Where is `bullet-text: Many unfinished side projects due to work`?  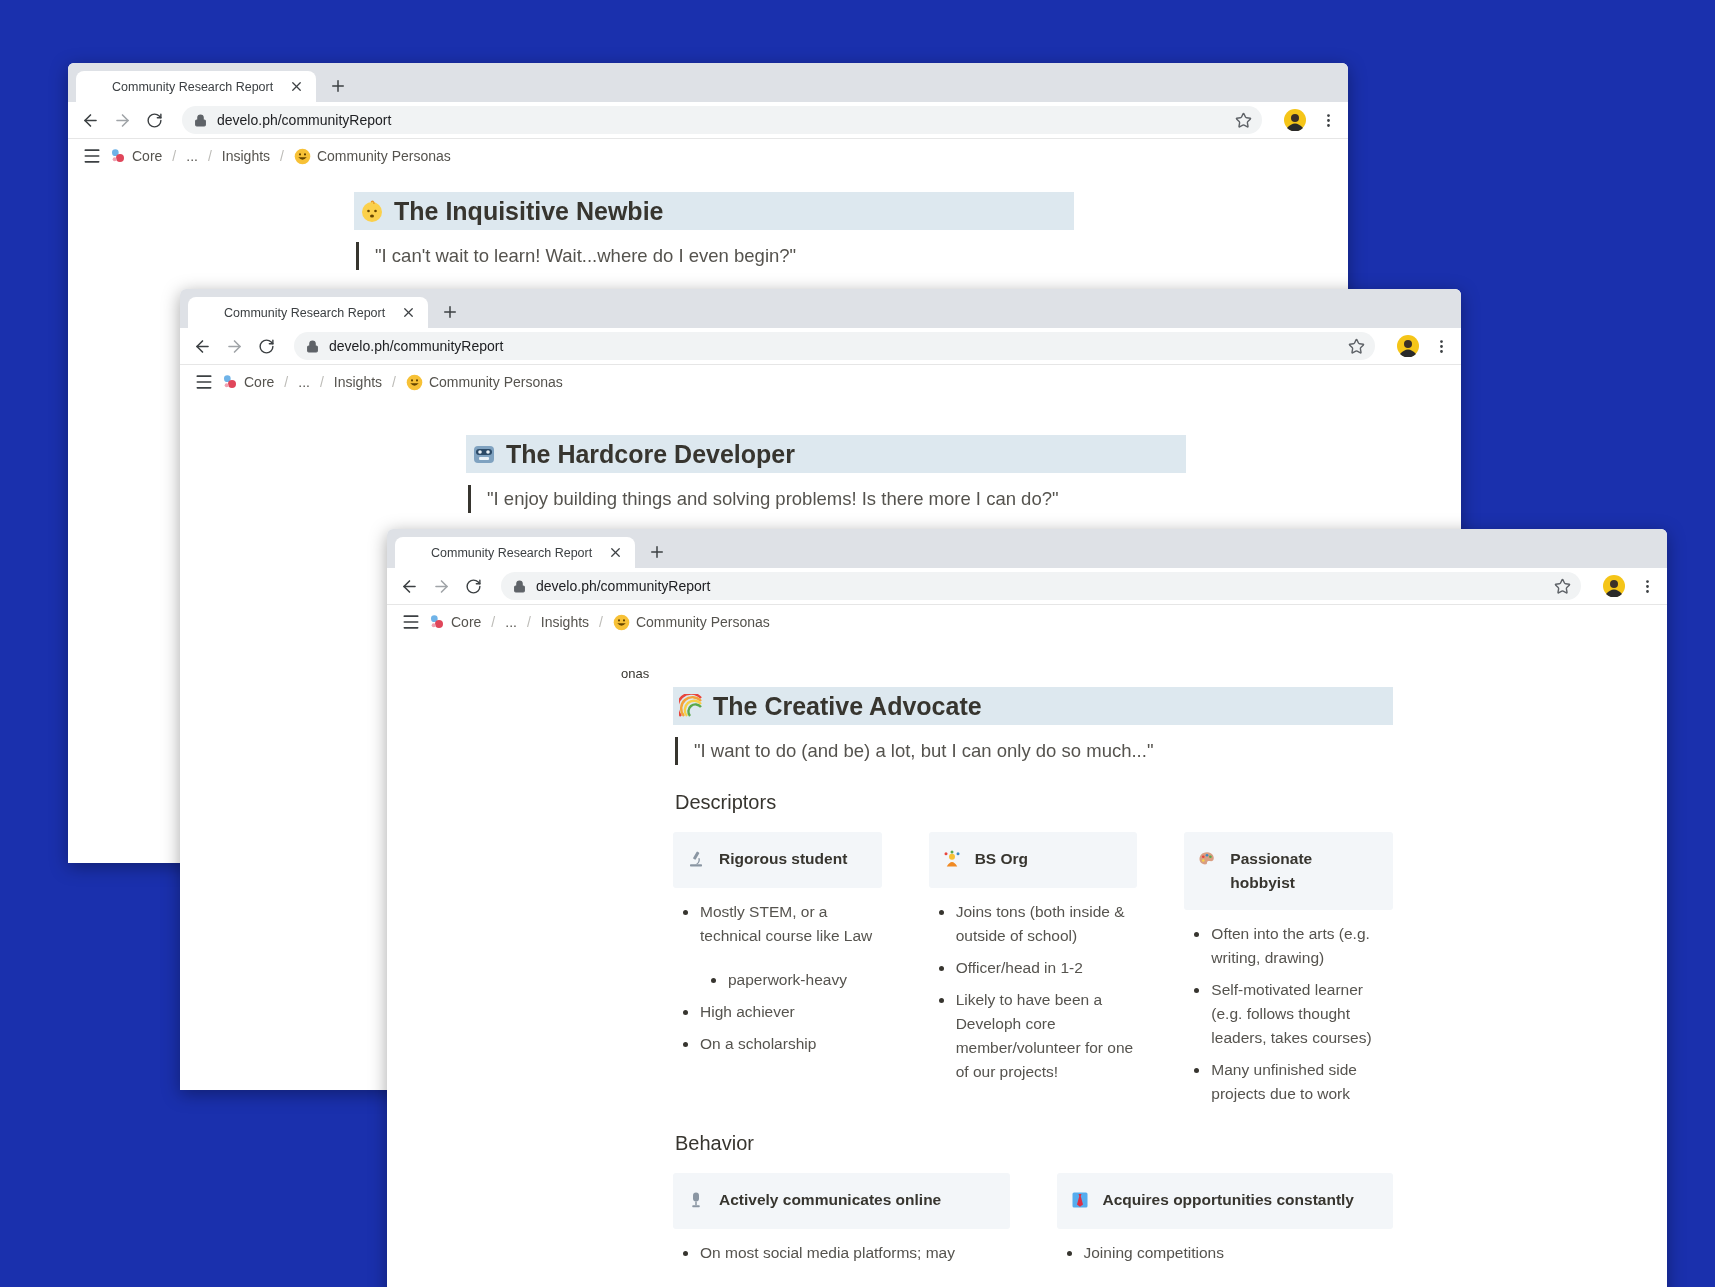
bullet-text: Many unfinished side projects due to work is located at coordinates (1284, 1082).